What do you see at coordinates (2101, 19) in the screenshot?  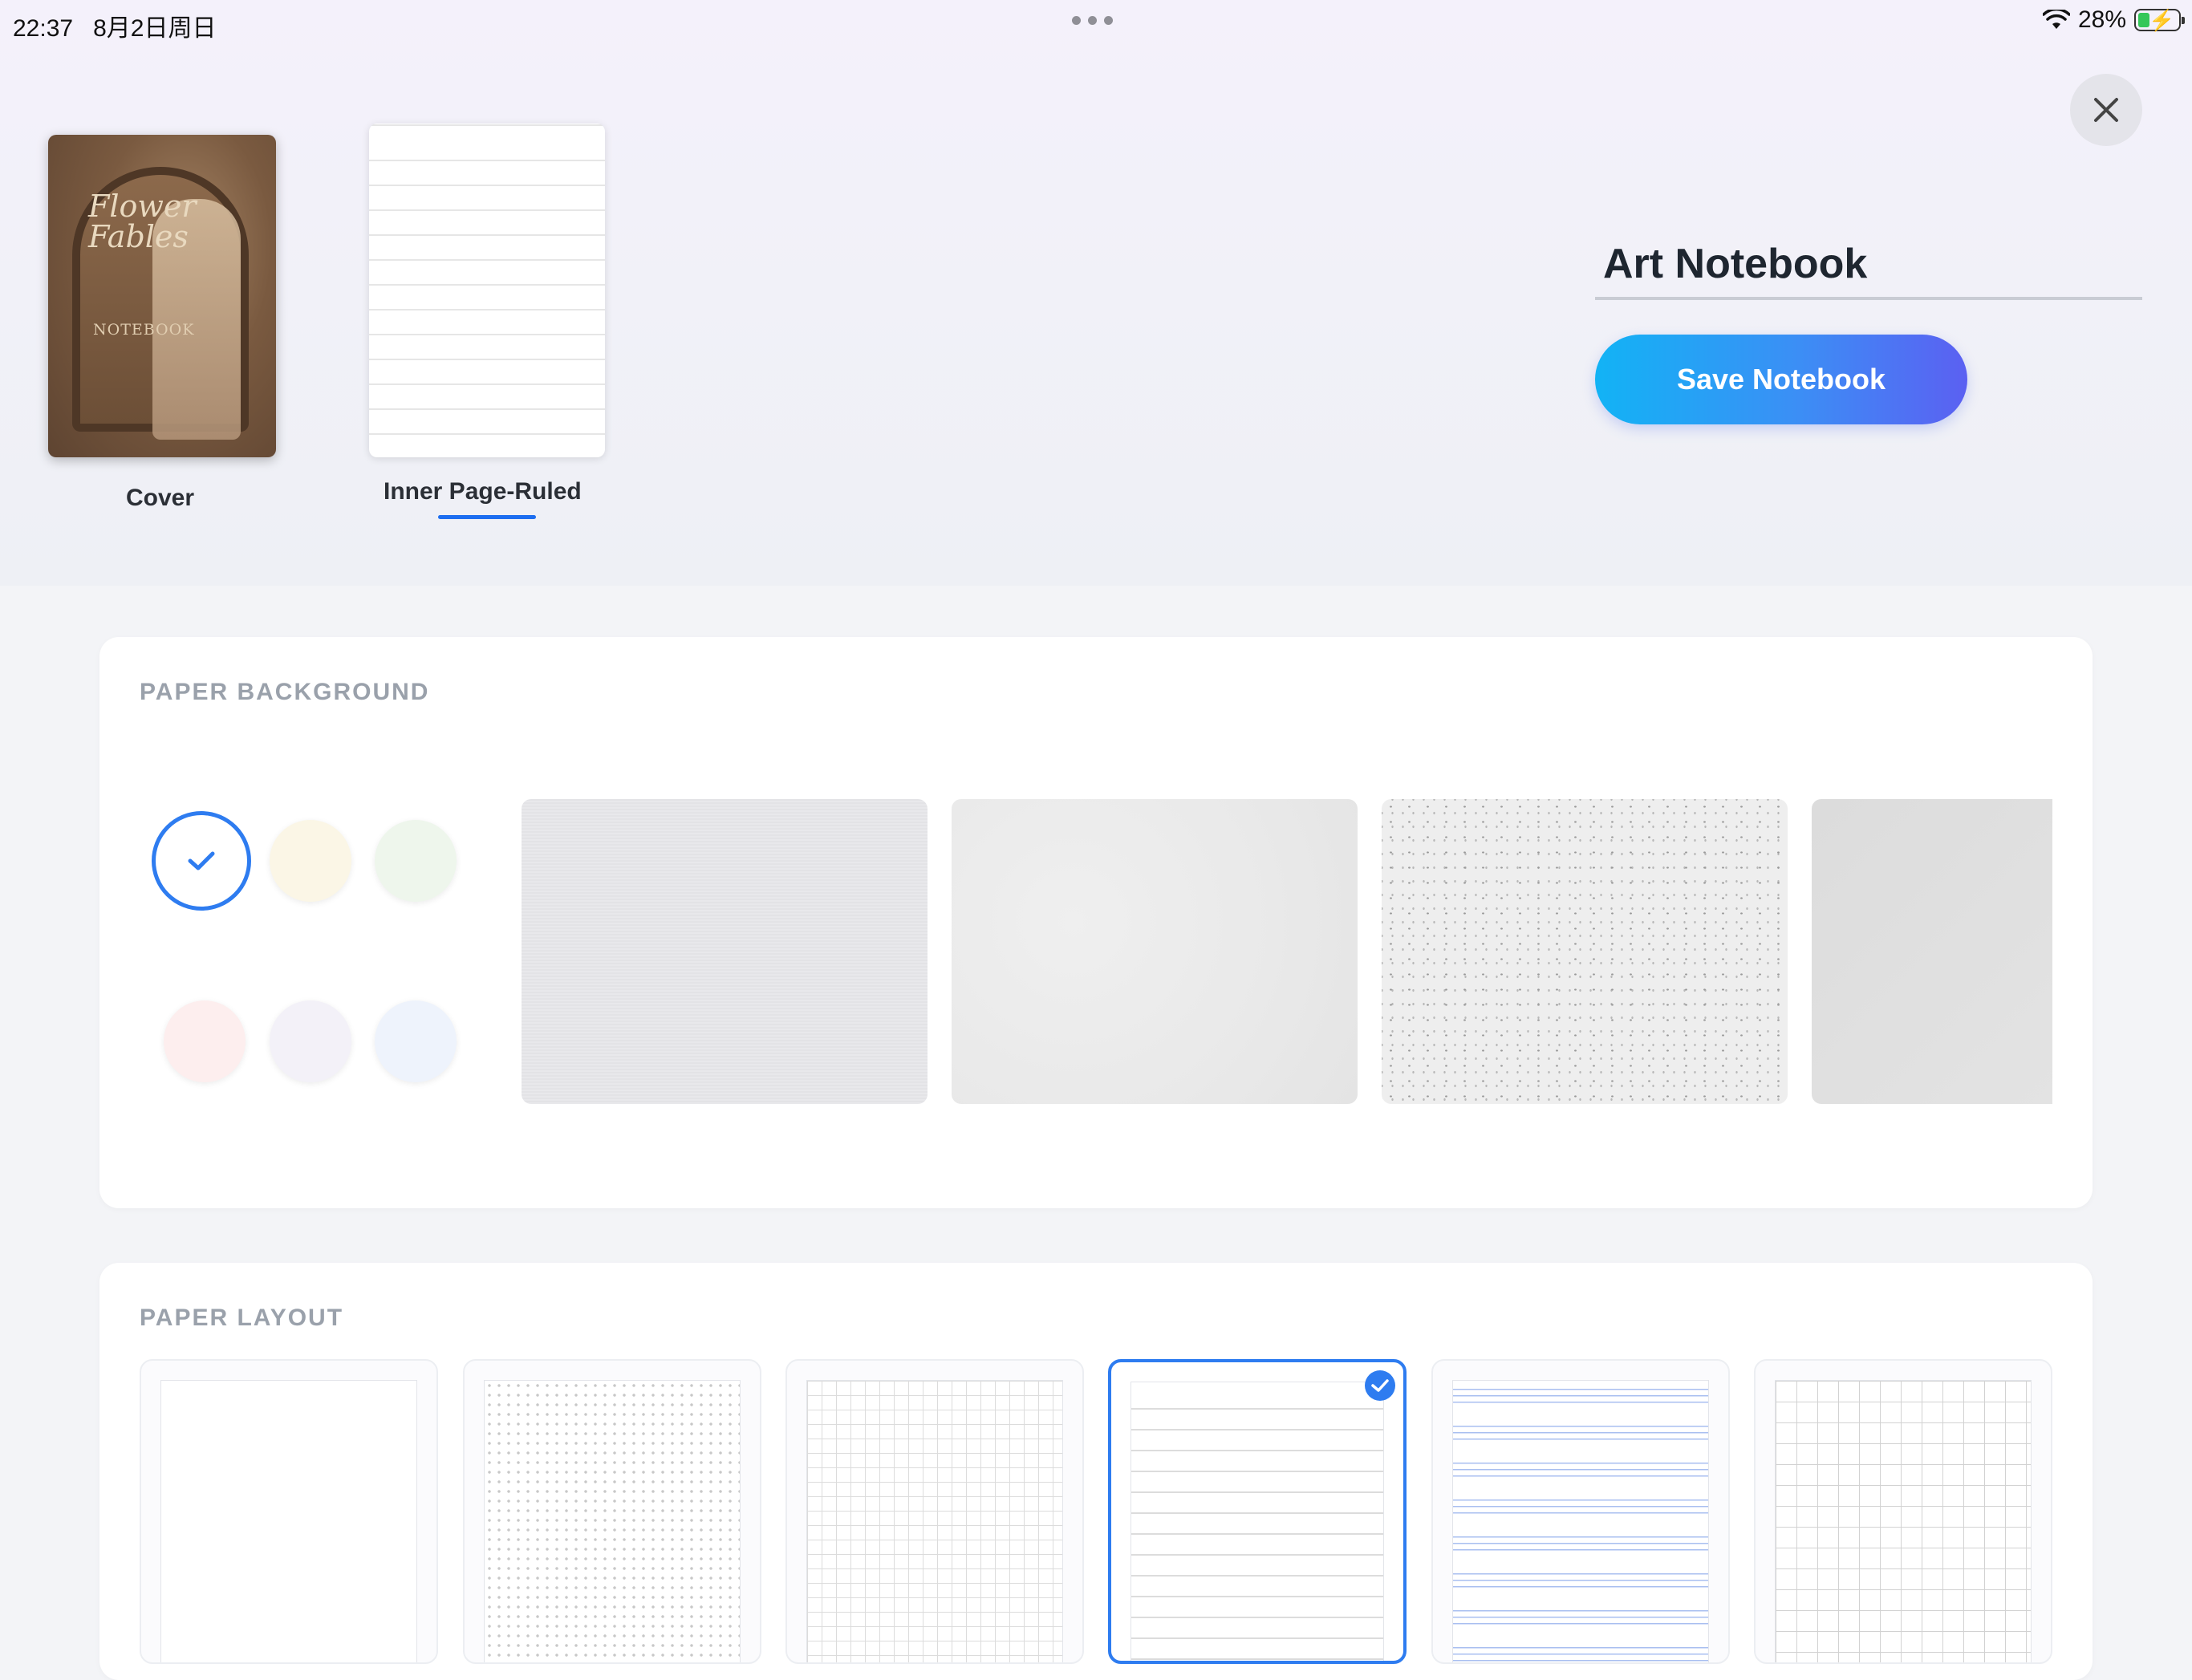 I see `battery-percent: 28%` at bounding box center [2101, 19].